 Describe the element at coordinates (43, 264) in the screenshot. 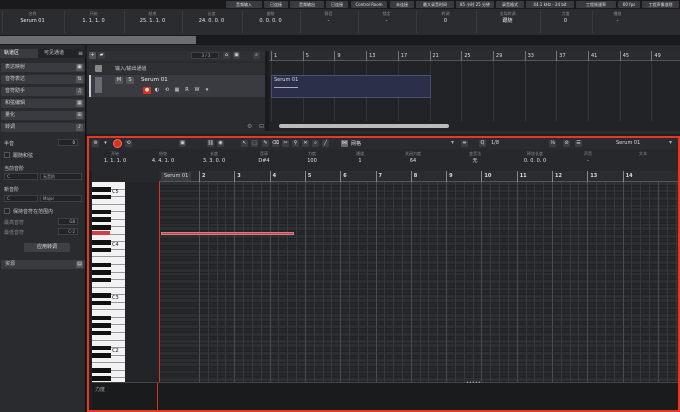

I see `inspector-row-resources: 资源 ▤` at that location.